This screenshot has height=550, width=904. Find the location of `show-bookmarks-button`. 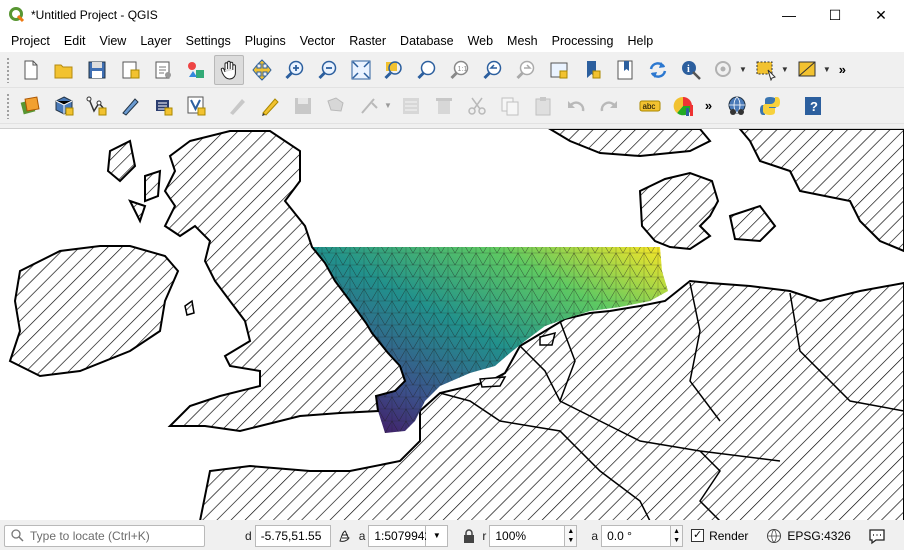

show-bookmarks-button is located at coordinates (625, 70).